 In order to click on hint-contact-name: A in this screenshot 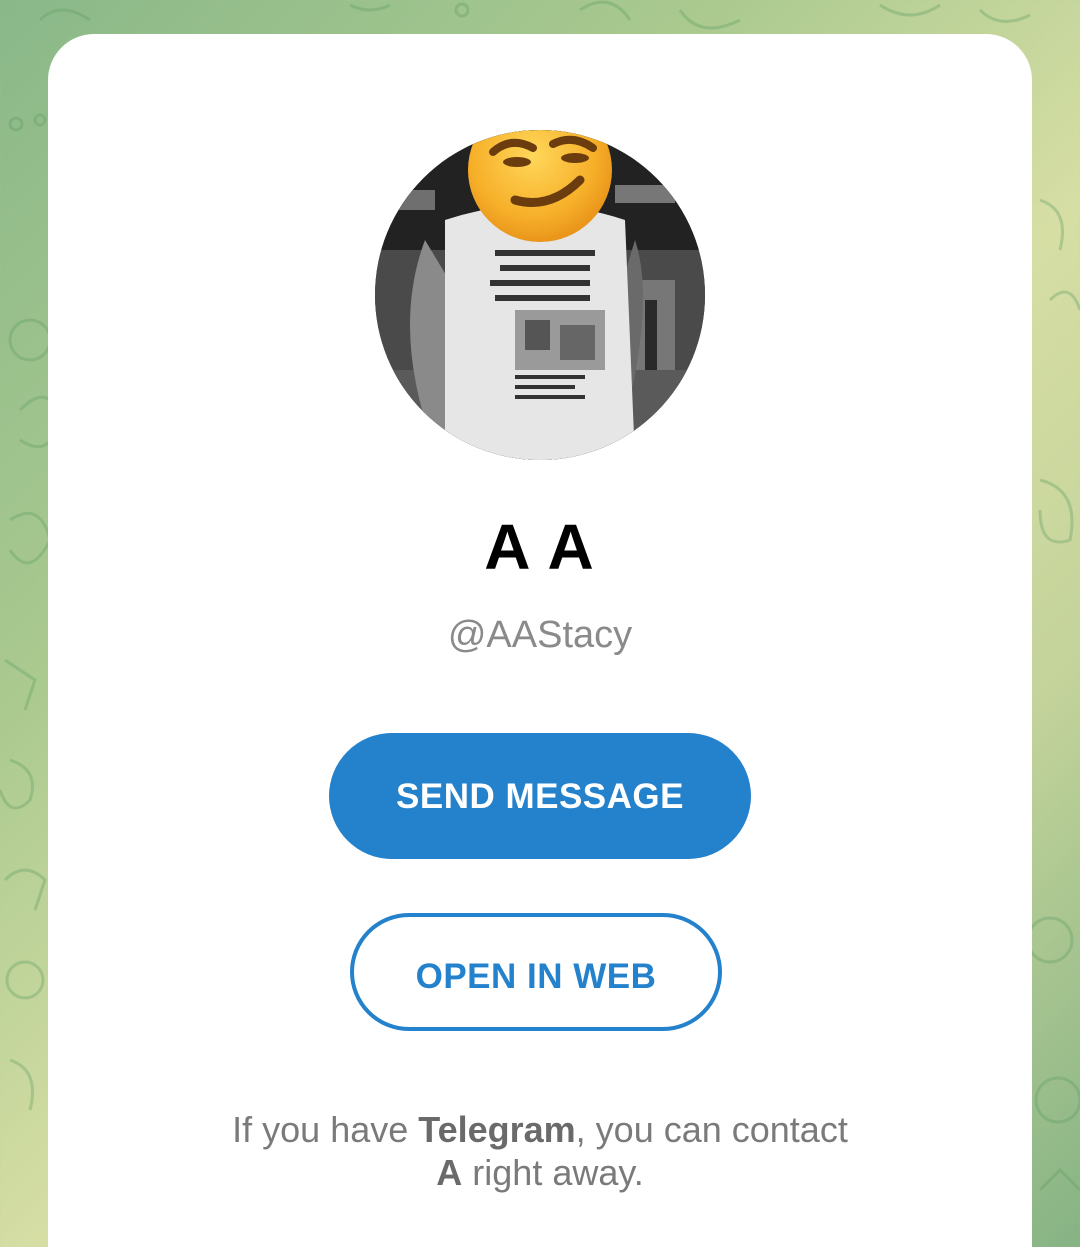, I will do `click(449, 1172)`.